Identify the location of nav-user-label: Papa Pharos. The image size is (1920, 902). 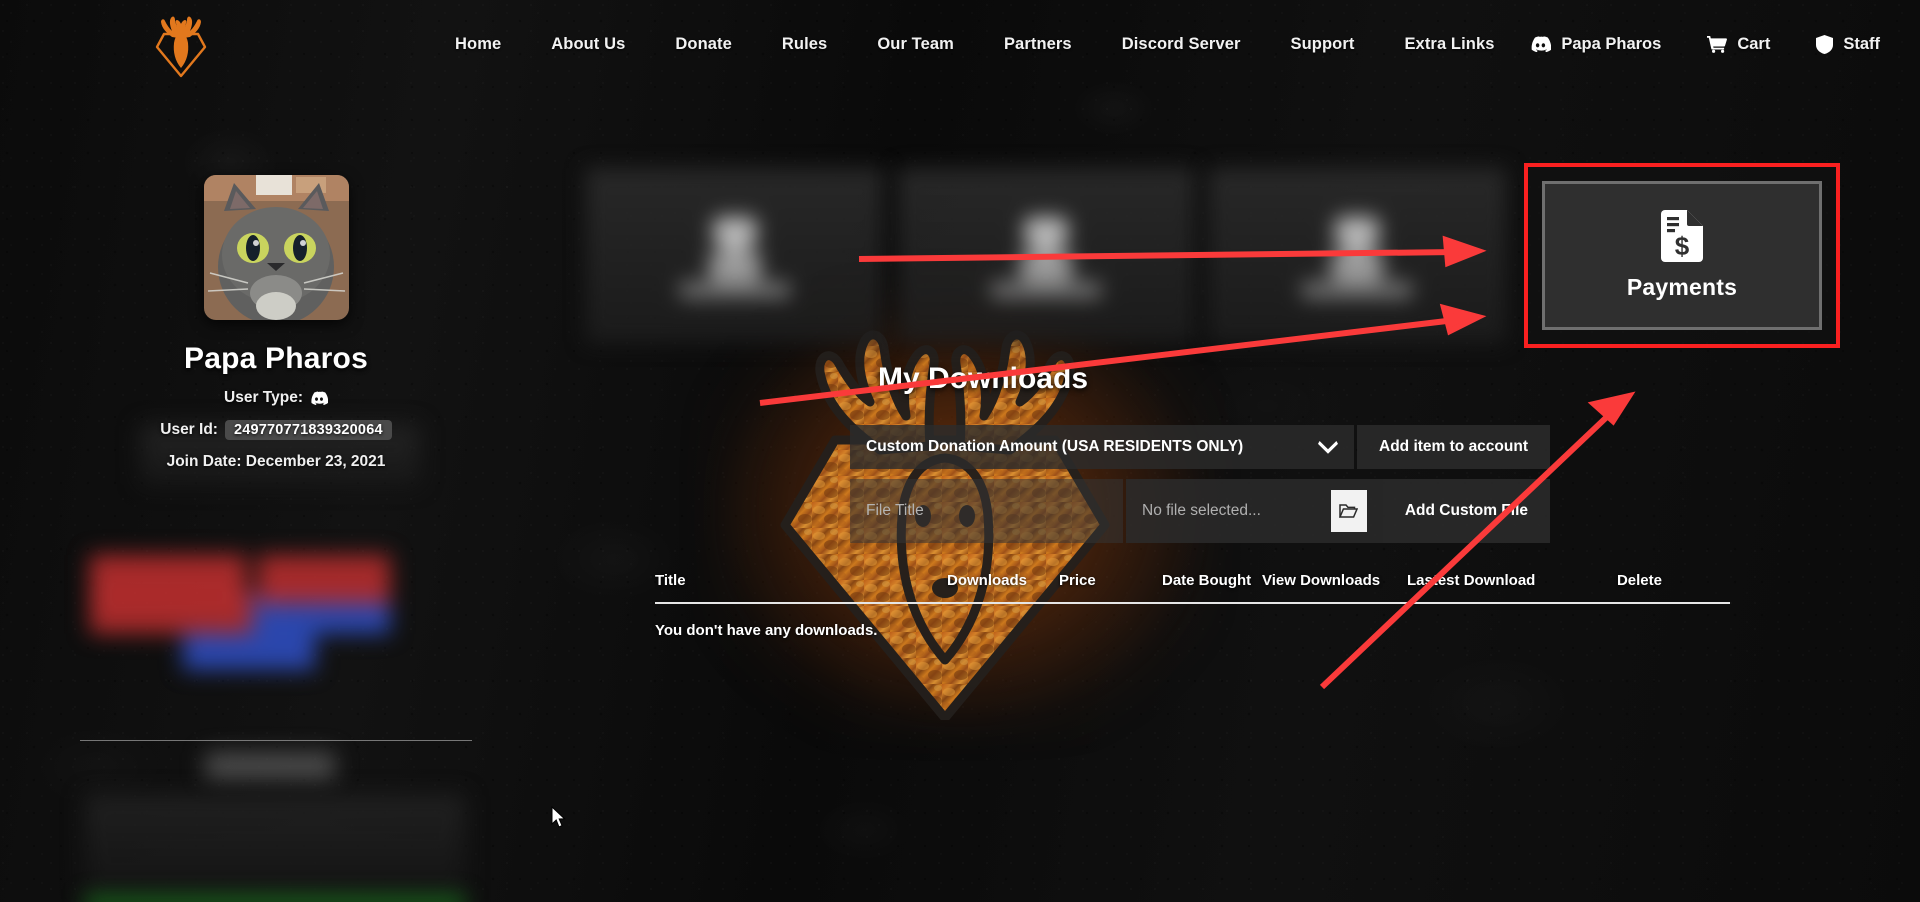
(1611, 43).